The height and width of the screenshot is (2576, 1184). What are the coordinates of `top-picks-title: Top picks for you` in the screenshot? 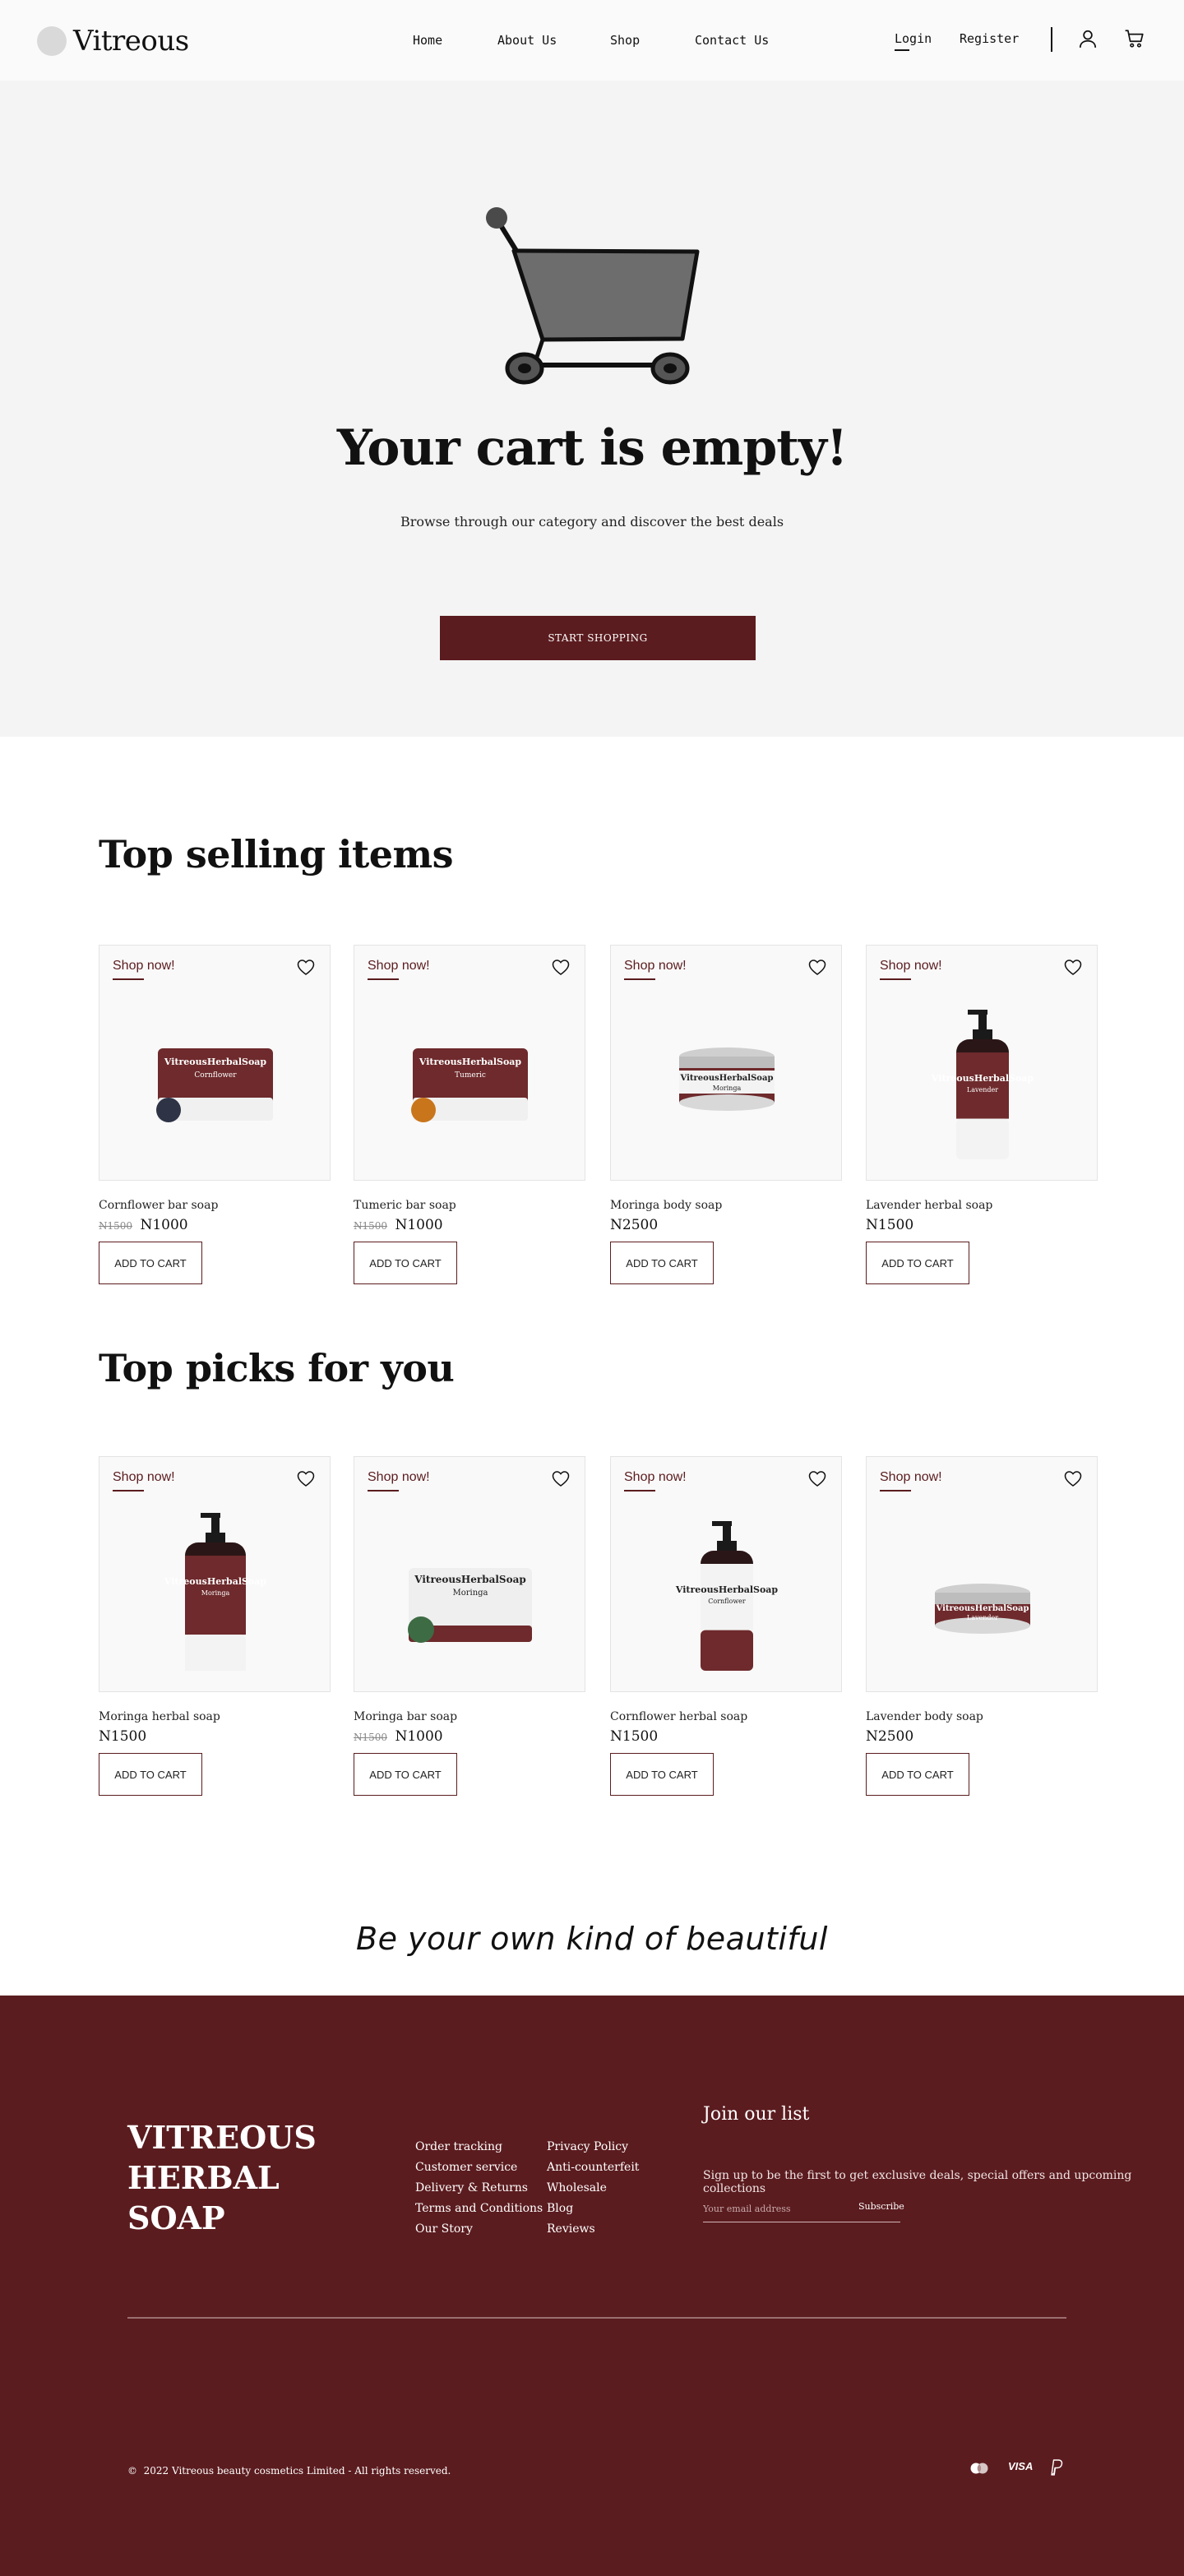 It's located at (277, 1368).